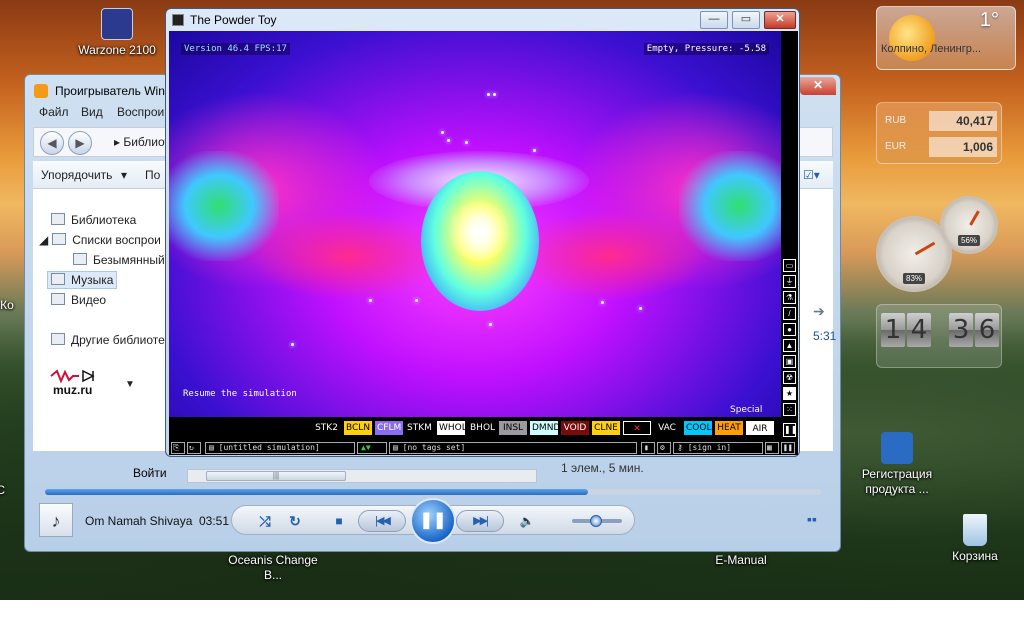 This screenshot has width=1024, height=642. What do you see at coordinates (939, 133) in the screenshot?
I see `currency-gadget: RUB 40,417 EUR 1,006` at bounding box center [939, 133].